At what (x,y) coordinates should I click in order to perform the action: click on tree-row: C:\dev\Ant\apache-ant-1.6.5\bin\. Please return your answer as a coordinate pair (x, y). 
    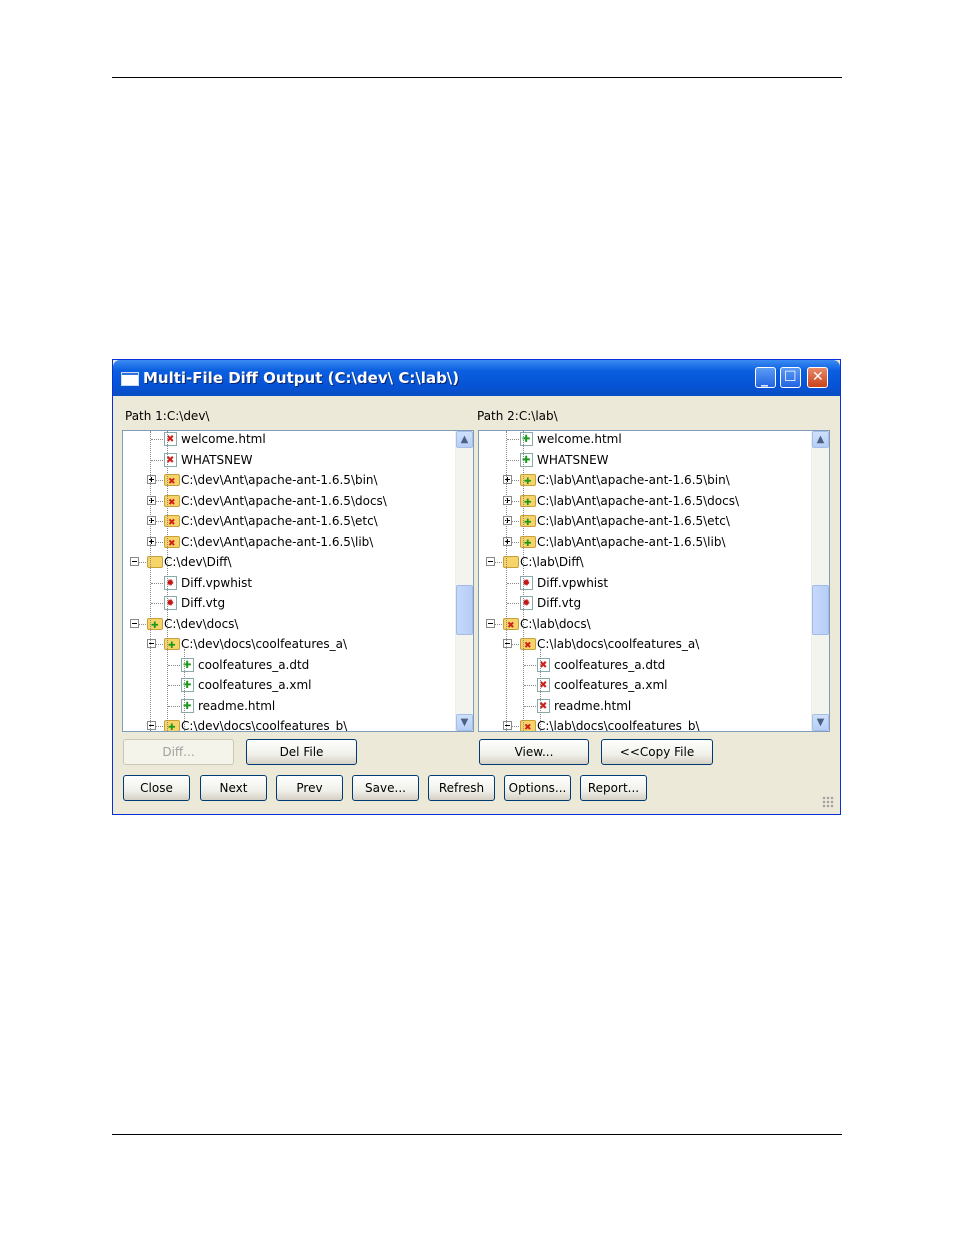
    Looking at the image, I should click on (289, 481).